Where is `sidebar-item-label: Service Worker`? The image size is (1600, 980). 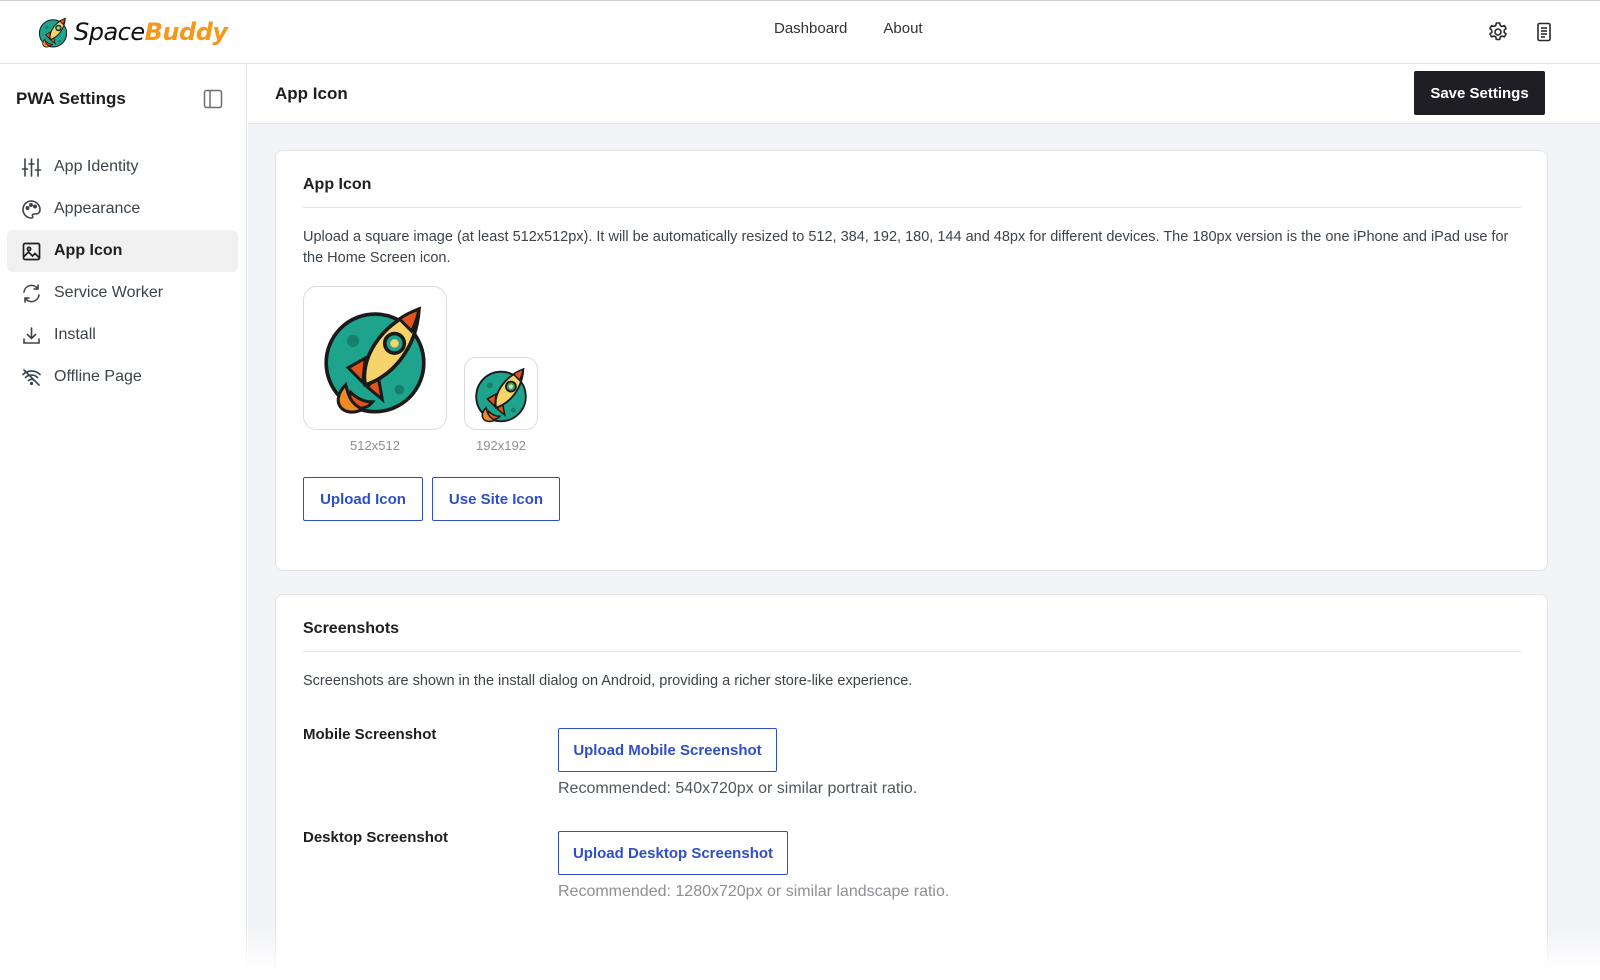 sidebar-item-label: Service Worker is located at coordinates (109, 292).